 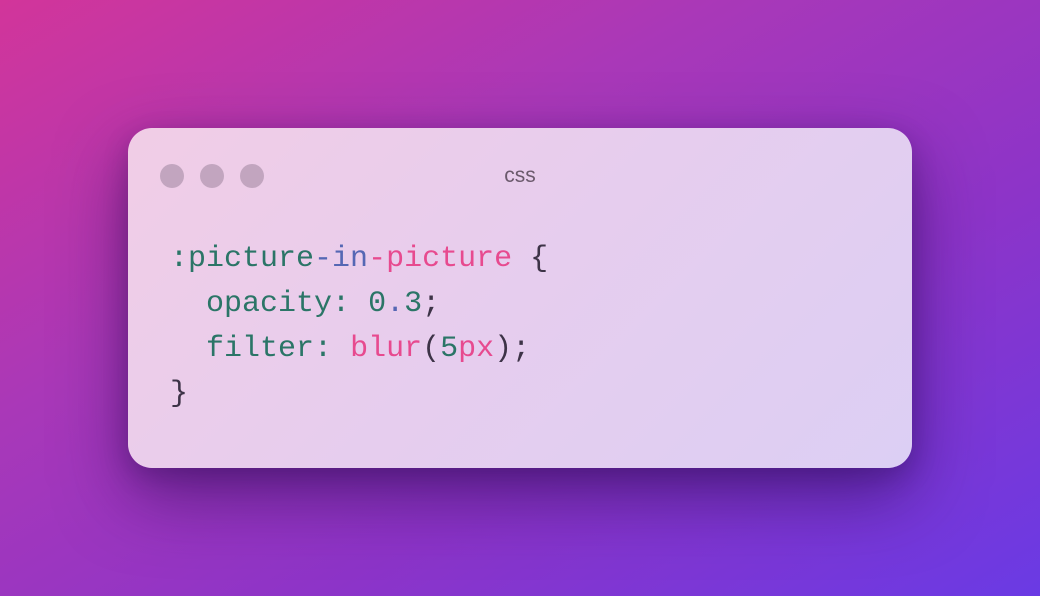 What do you see at coordinates (269, 304) in the screenshot?
I see `property-name: opacity` at bounding box center [269, 304].